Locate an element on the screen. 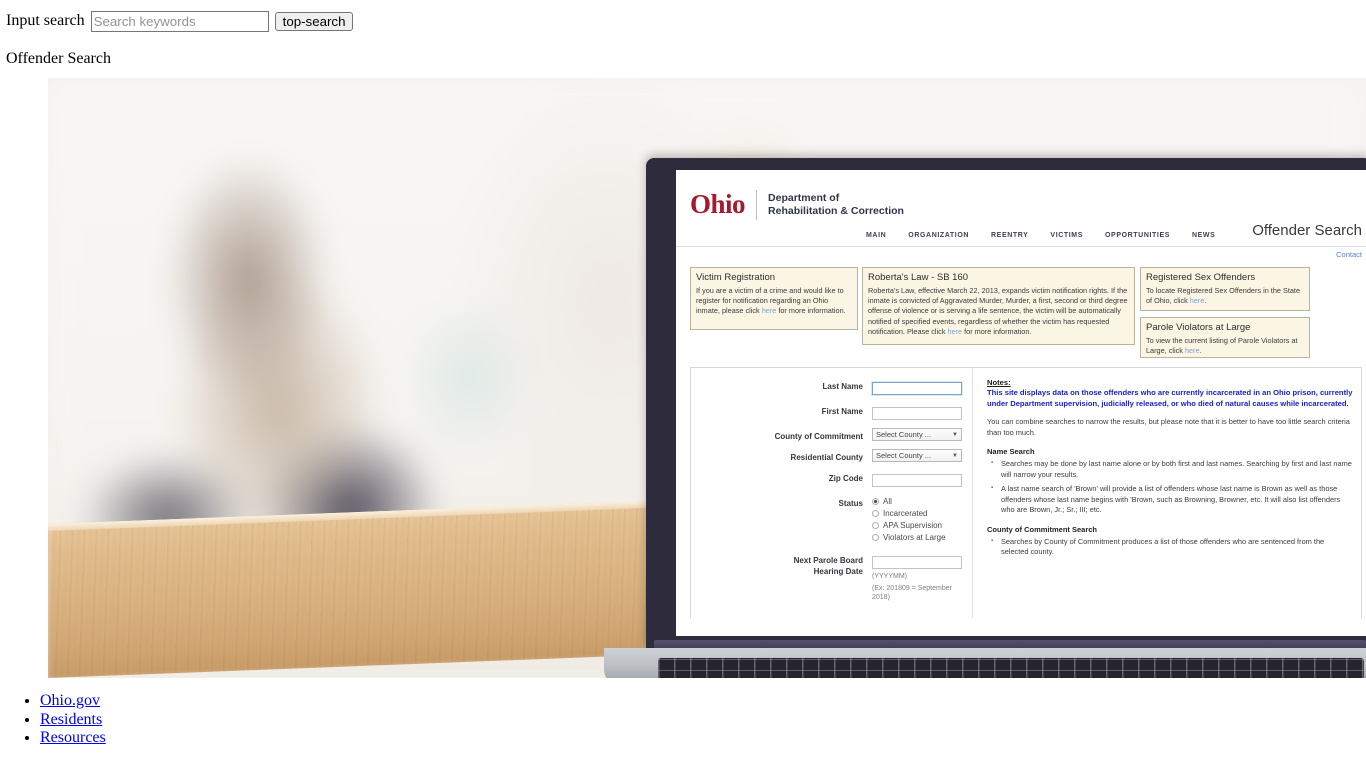  hearing-date-input is located at coordinates (917, 562).